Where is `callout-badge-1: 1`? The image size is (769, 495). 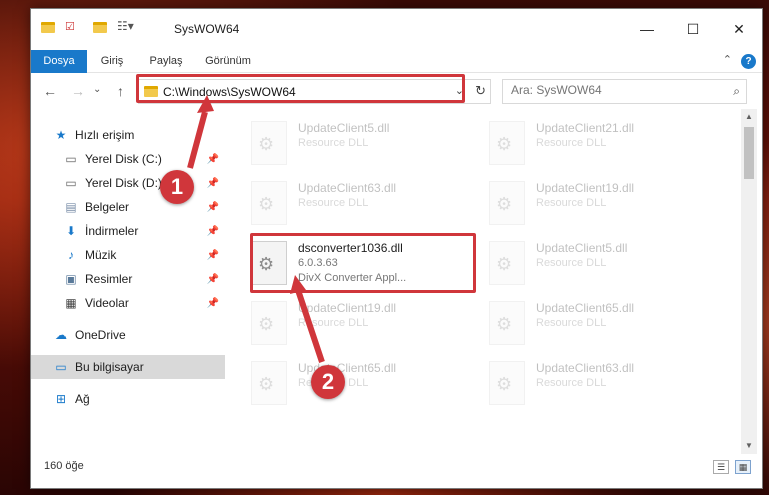
callout-badge-1: 1 is located at coordinates (177, 187).